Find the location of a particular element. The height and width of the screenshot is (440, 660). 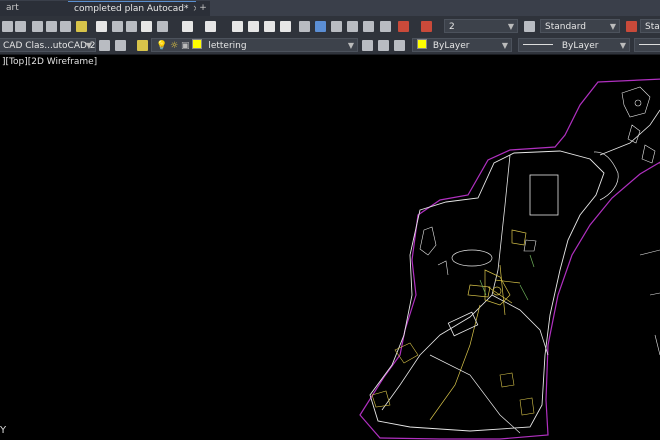

save-icon is located at coordinates (37, 26).